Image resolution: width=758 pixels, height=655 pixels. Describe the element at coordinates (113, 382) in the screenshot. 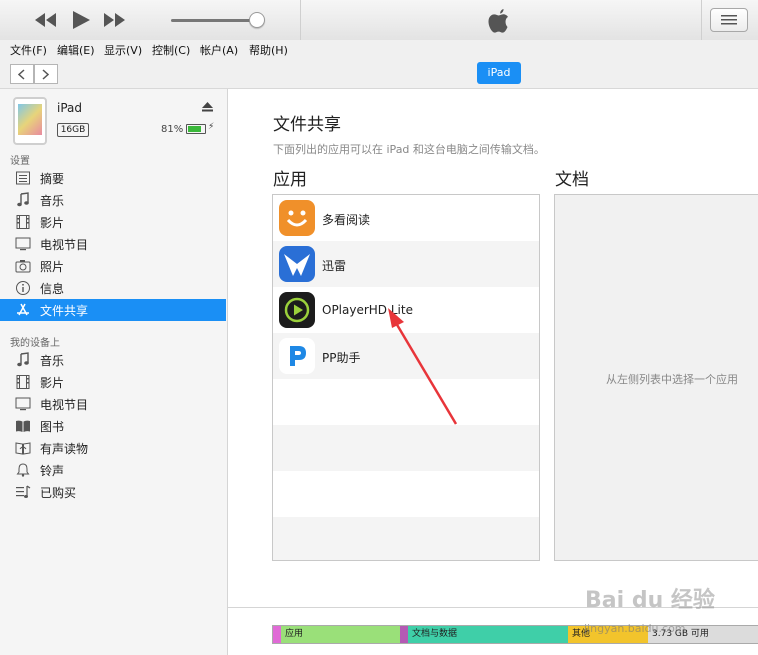

I see `sidebar-item-device-movies: 影片` at that location.